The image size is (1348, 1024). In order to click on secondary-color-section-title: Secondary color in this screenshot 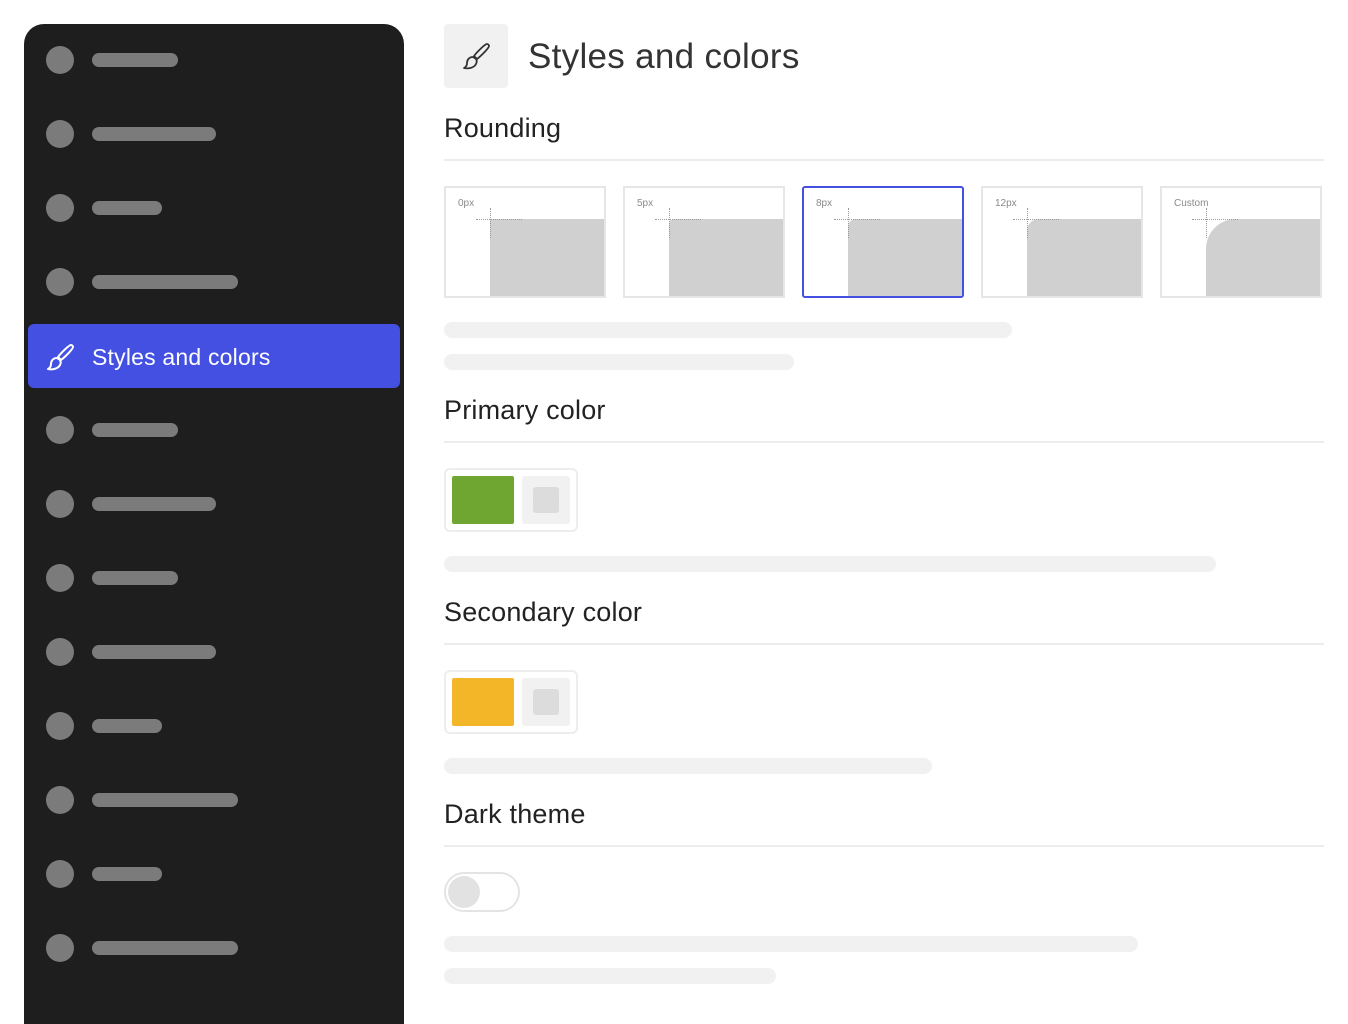, I will do `click(543, 612)`.